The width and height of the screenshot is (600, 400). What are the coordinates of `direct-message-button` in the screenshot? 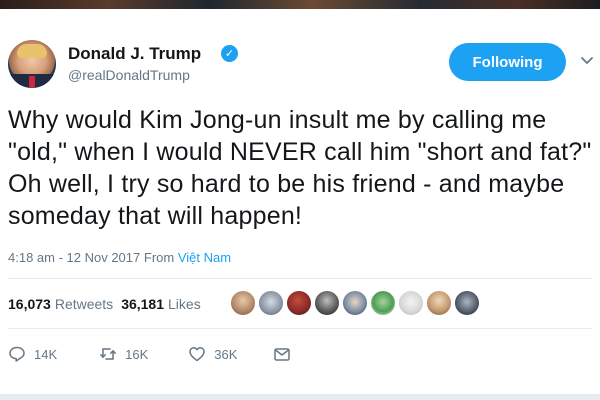 It's located at (282, 354).